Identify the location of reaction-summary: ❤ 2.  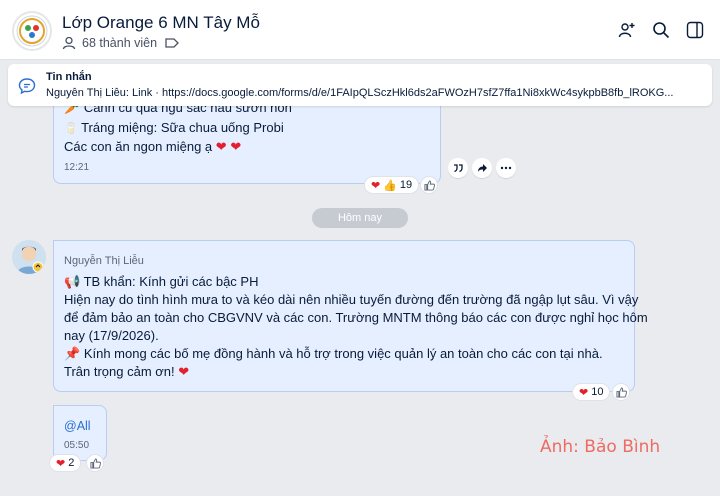
(65, 463).